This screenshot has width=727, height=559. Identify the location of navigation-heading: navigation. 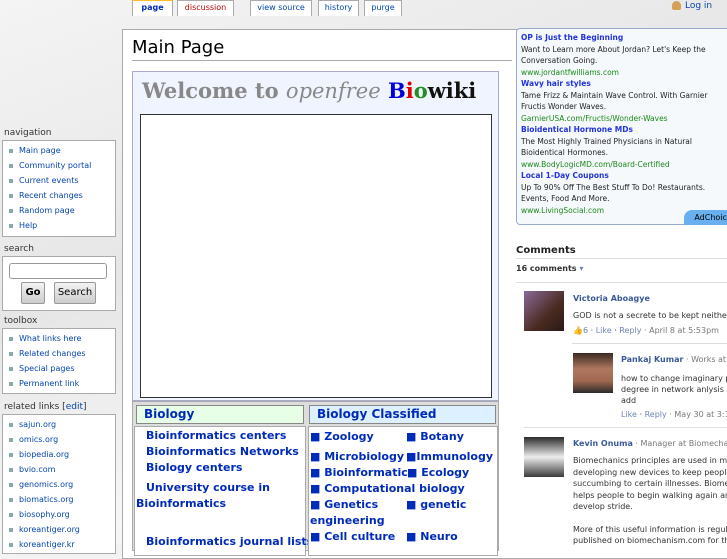
(28, 133).